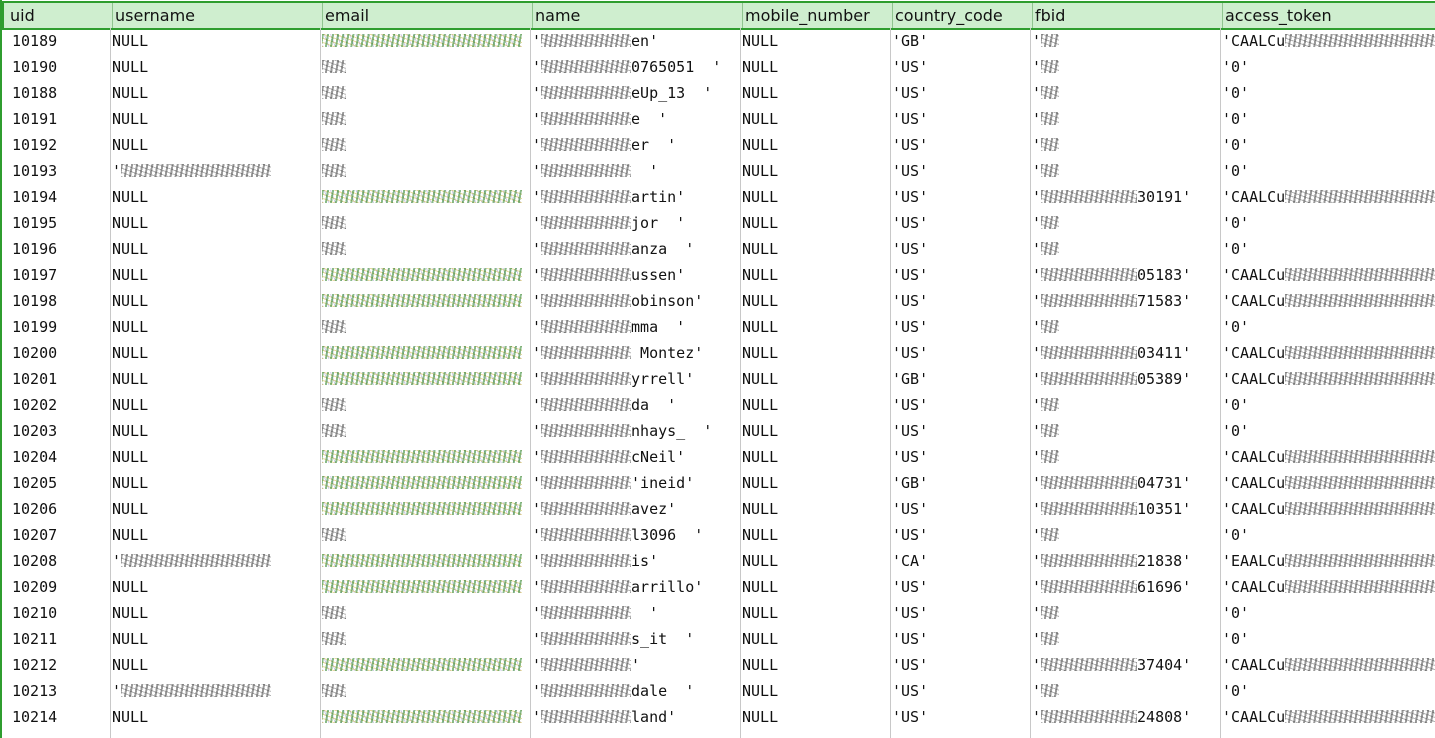 The height and width of the screenshot is (738, 1435). Describe the element at coordinates (717, 93) in the screenshot. I see `table-row: 10188 NULL ' eUp_13 ' NULL 'US' ' '0'` at that location.